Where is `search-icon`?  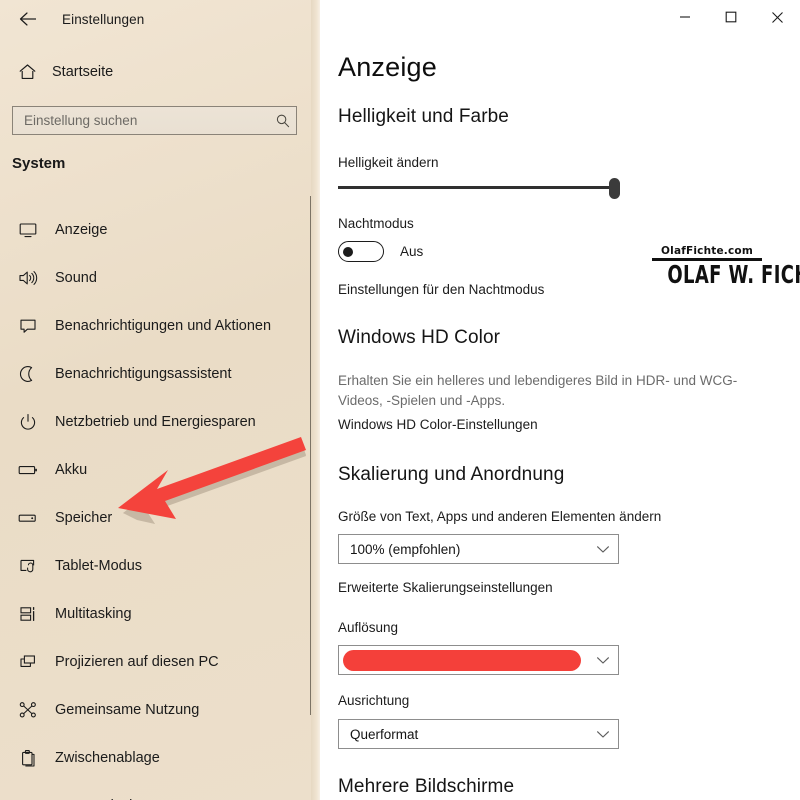 search-icon is located at coordinates (283, 121).